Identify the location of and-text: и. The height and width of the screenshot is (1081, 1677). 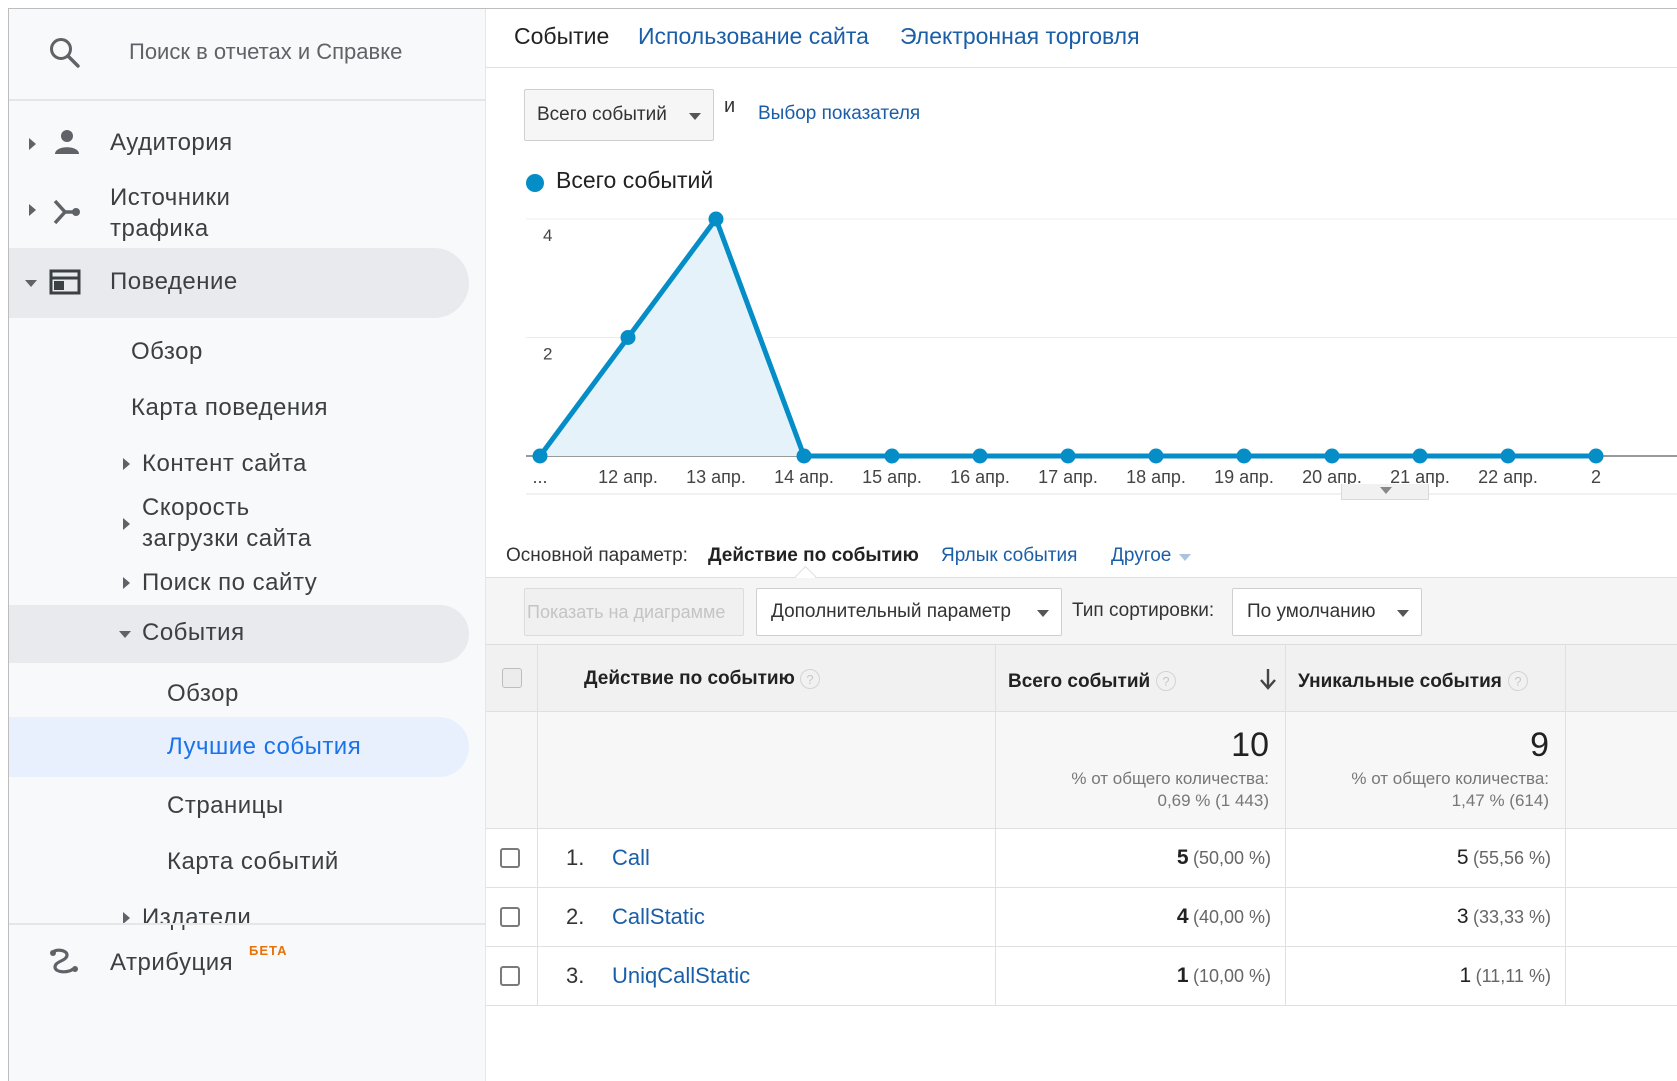
(730, 106).